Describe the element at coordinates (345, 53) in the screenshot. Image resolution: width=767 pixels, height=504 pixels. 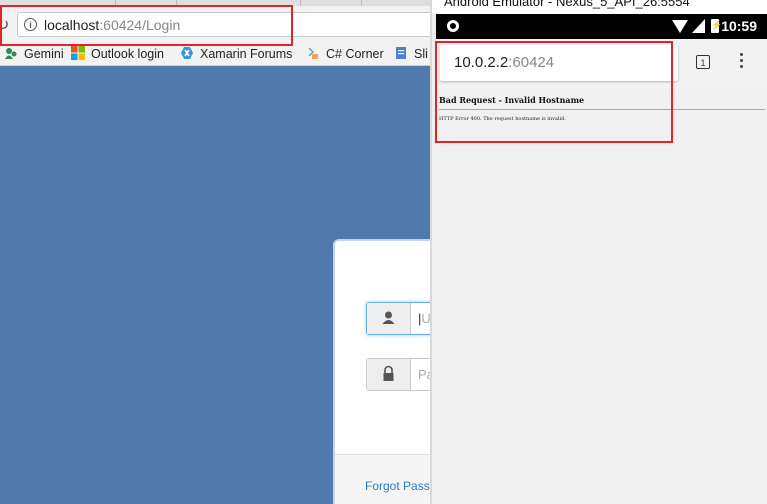
I see `bookmark-csharp-corner: C# Corner` at that location.